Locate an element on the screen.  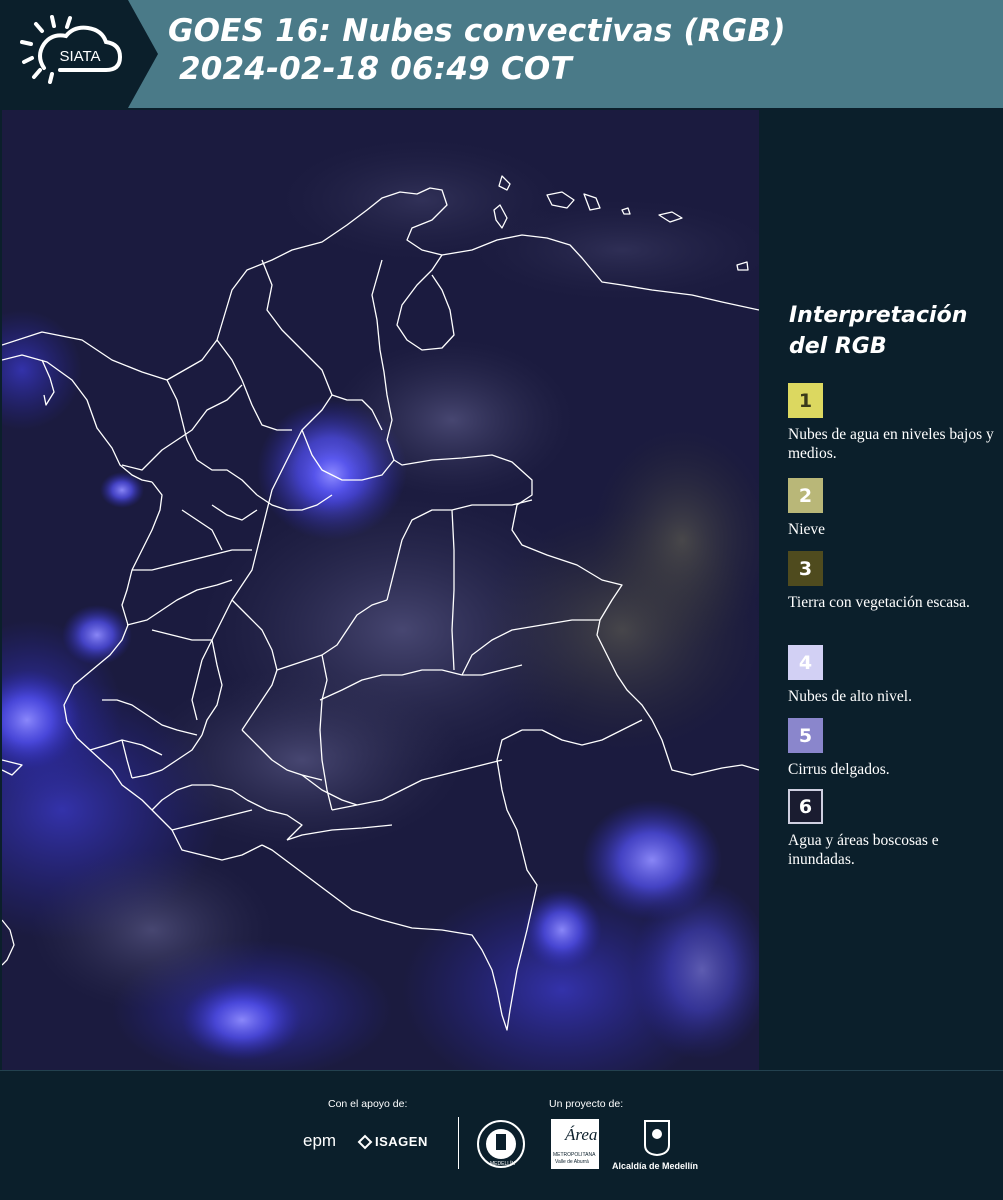
legend-title: Interpretación del RGB is located at coordinates (878, 331).